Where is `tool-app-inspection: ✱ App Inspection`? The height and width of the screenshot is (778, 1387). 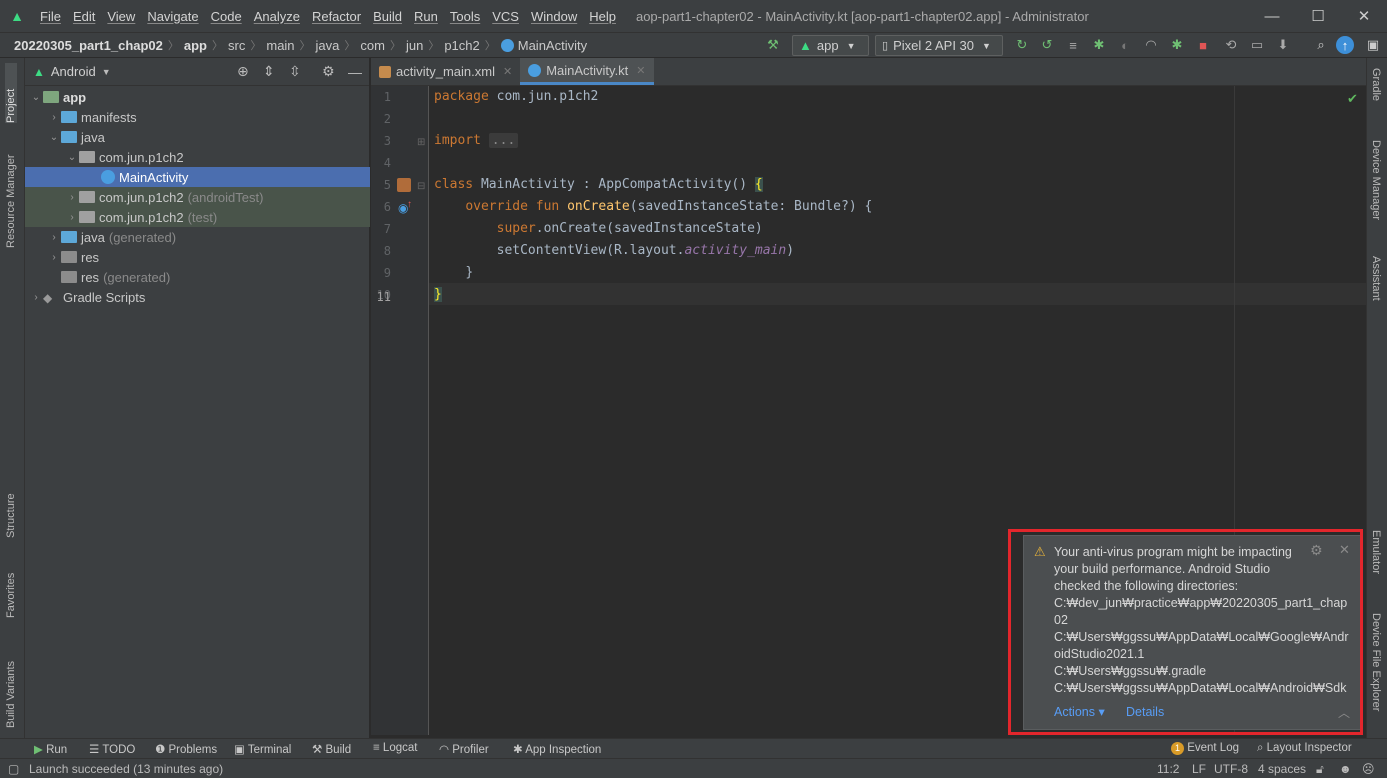
tool-app-inspection: ✱ App Inspection is located at coordinates (557, 749).